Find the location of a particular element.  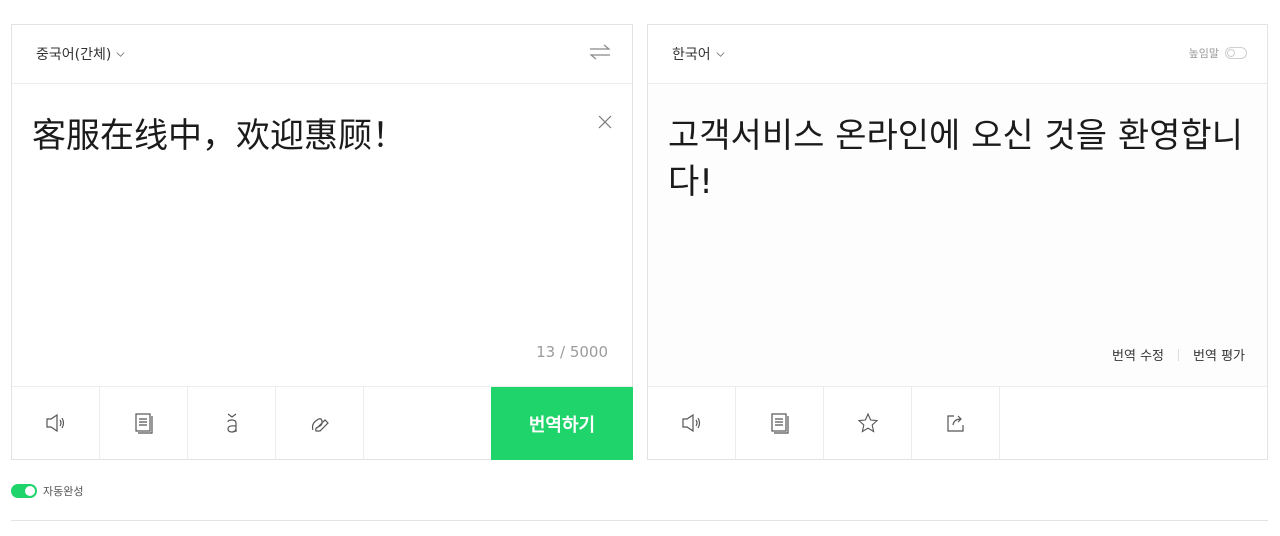

honorific-switch is located at coordinates (1236, 53).